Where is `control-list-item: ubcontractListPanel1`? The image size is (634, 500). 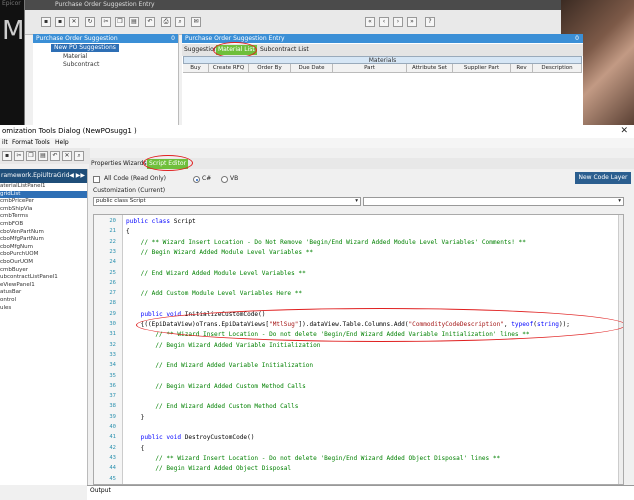
control-list-item: ubcontractListPanel1 is located at coordinates (43, 278).